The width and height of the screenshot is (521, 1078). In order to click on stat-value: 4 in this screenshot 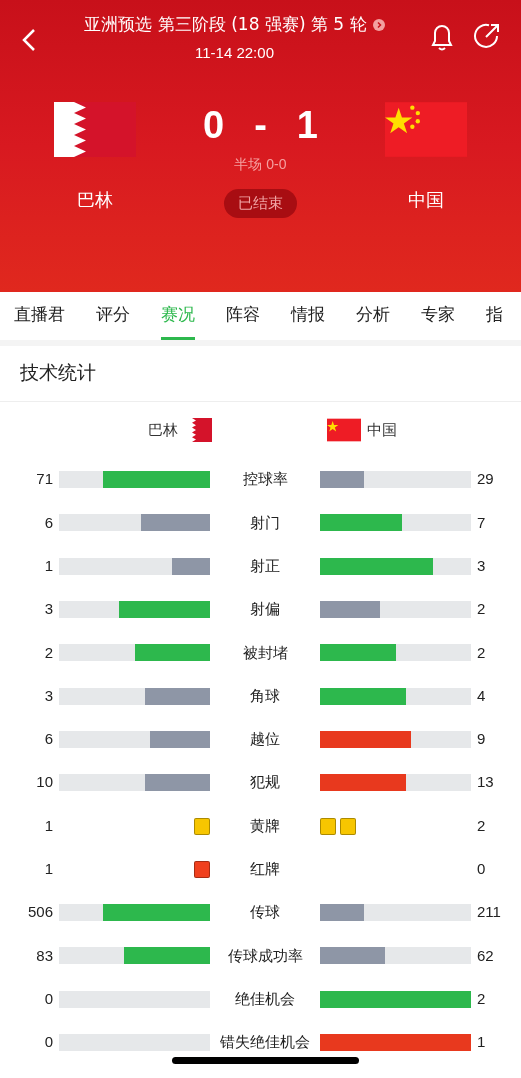, I will do `click(481, 695)`.